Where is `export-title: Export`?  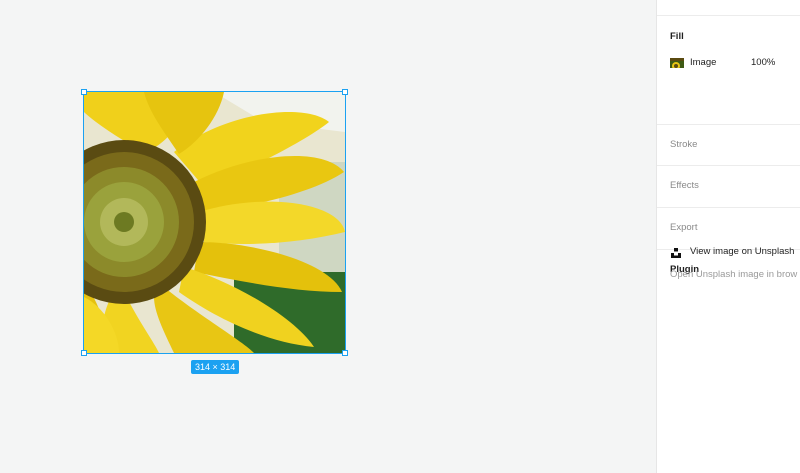 export-title: Export is located at coordinates (684, 227).